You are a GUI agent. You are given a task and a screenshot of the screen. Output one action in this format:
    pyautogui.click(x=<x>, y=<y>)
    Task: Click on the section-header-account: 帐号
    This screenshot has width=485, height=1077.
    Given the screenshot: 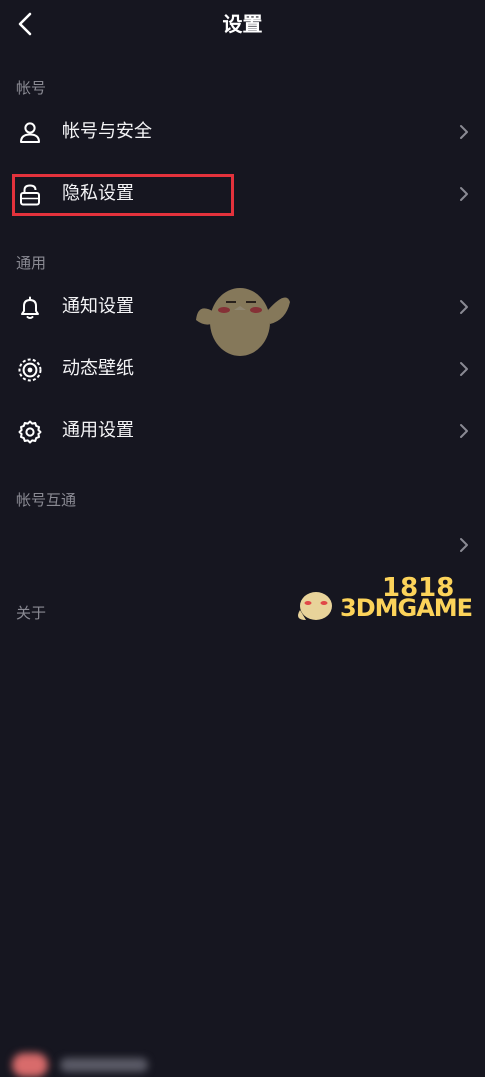 What is the action you would take?
    pyautogui.click(x=31, y=88)
    